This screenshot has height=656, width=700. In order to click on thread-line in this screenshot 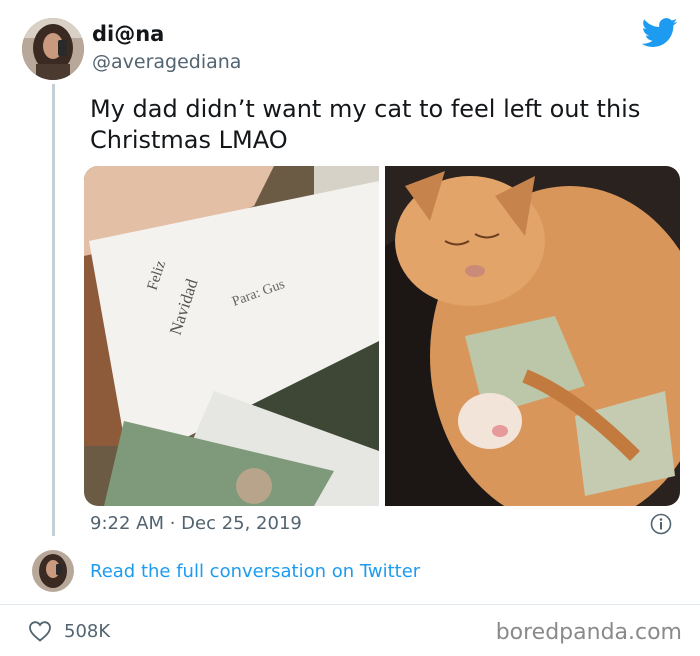, I will do `click(53, 310)`.